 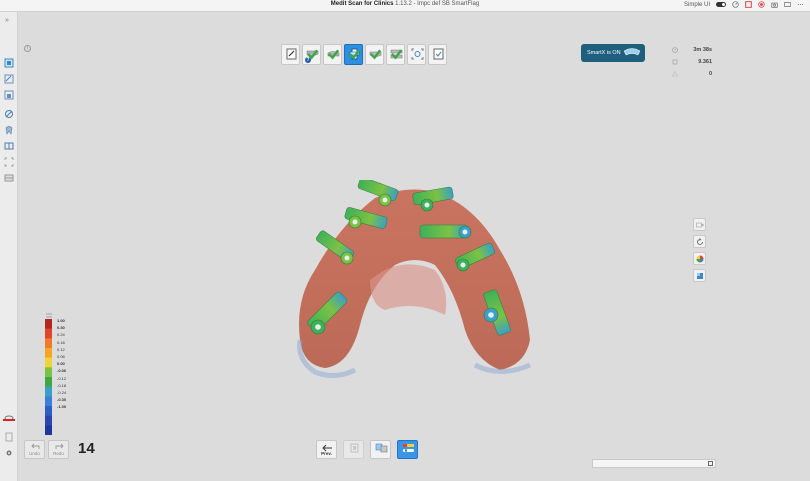 I want to click on right-toolbar, so click(x=700, y=252).